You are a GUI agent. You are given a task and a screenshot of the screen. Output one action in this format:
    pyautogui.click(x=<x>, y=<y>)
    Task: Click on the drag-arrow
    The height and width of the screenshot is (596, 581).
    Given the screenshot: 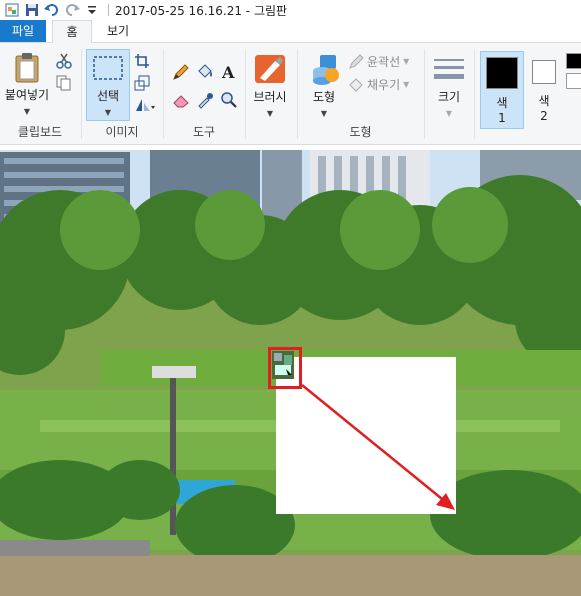 What is the action you would take?
    pyautogui.click(x=378, y=447)
    